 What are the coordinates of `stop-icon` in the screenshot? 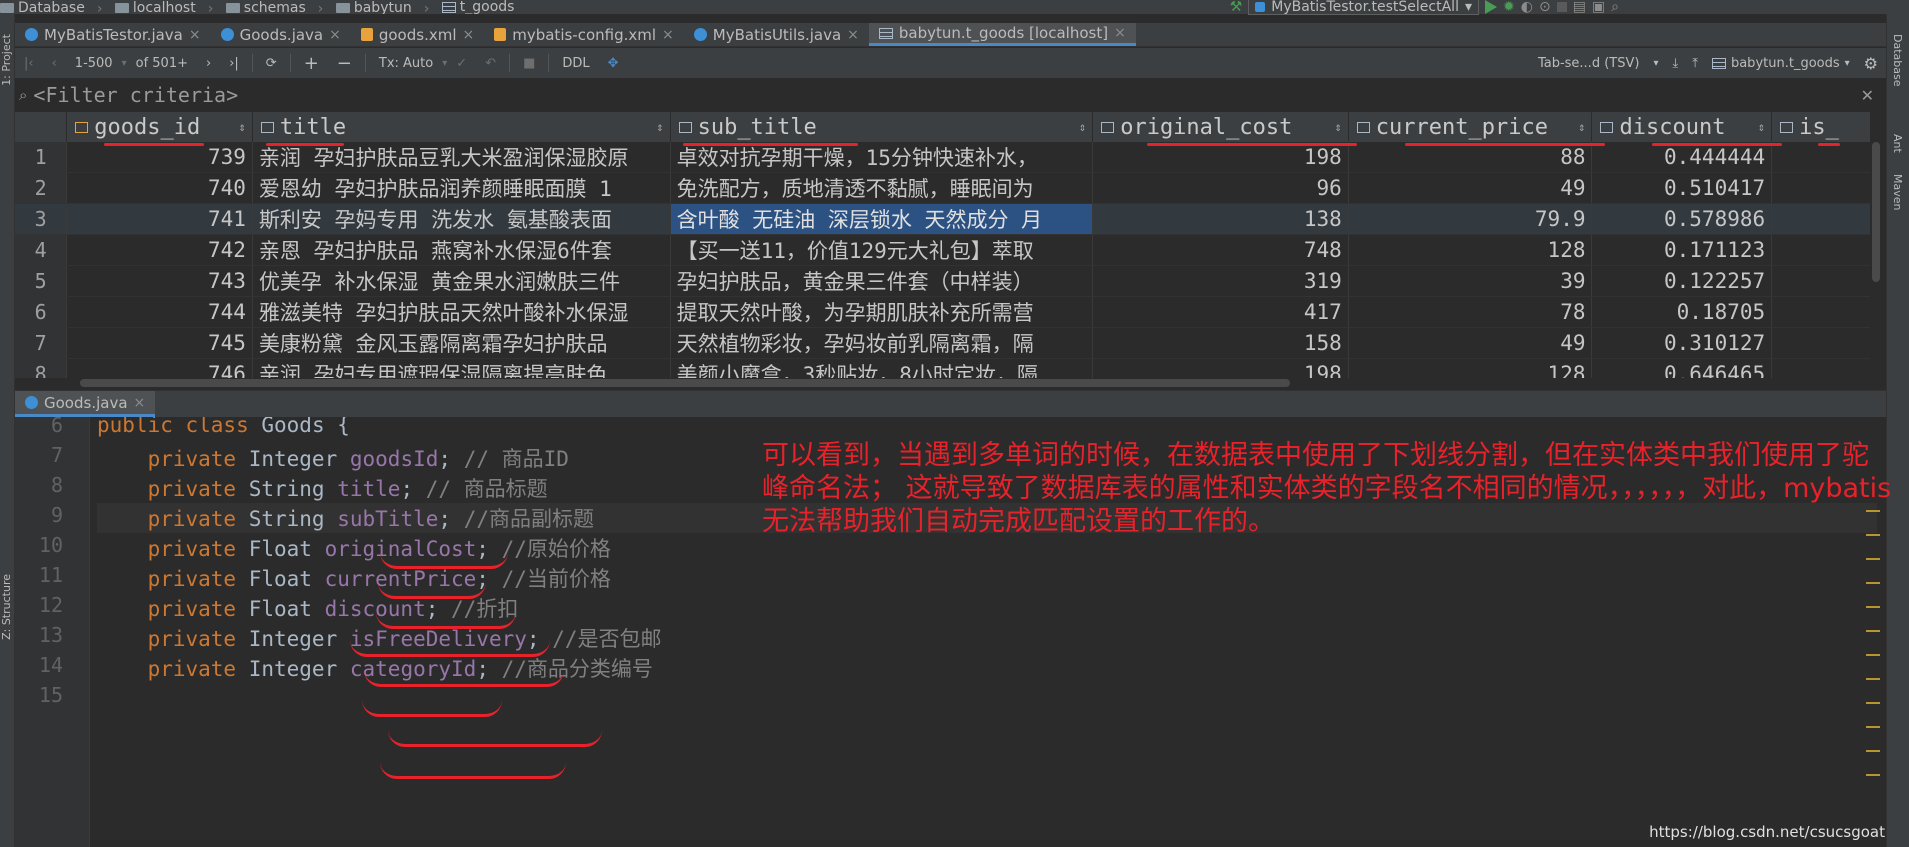 It's located at (1561, 7).